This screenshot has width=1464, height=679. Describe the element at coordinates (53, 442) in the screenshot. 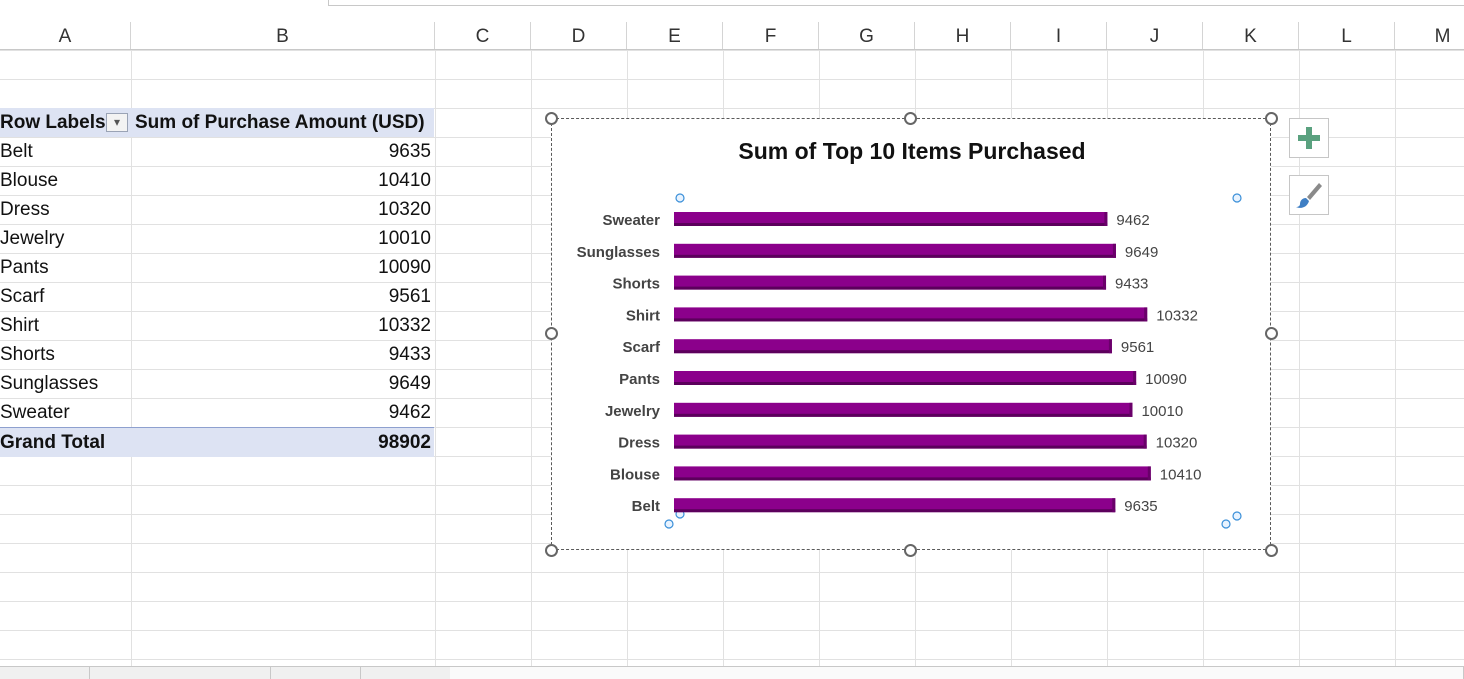

I see `grand-total-label: Grand Total` at that location.